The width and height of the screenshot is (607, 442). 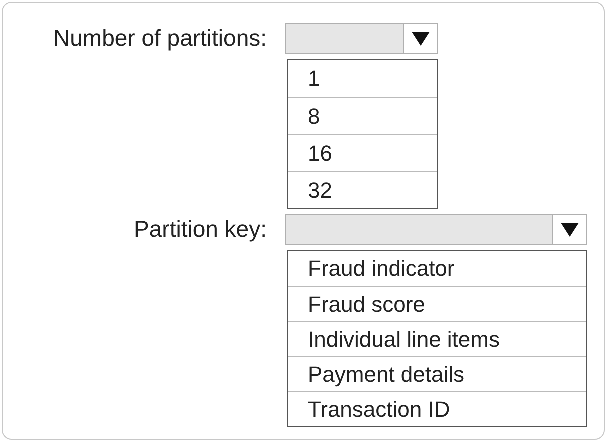 What do you see at coordinates (362, 152) in the screenshot?
I see `list-option: 16` at bounding box center [362, 152].